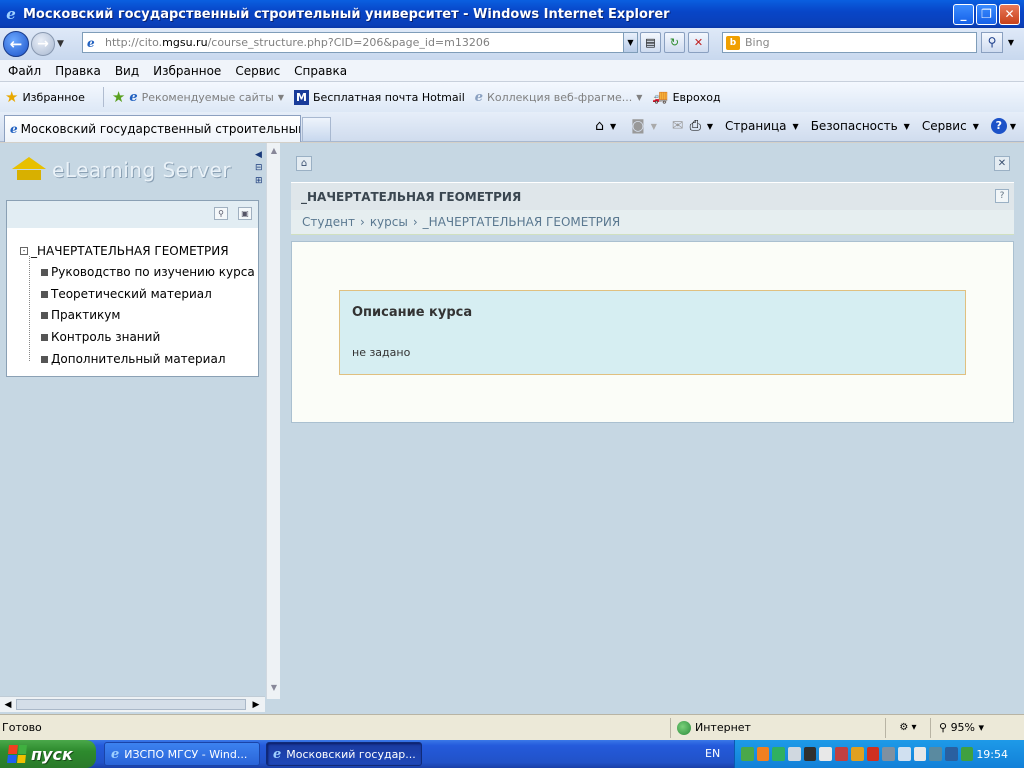 The height and width of the screenshot is (768, 1024). What do you see at coordinates (115, 754) in the screenshot?
I see `ie-logo-icon: e` at bounding box center [115, 754].